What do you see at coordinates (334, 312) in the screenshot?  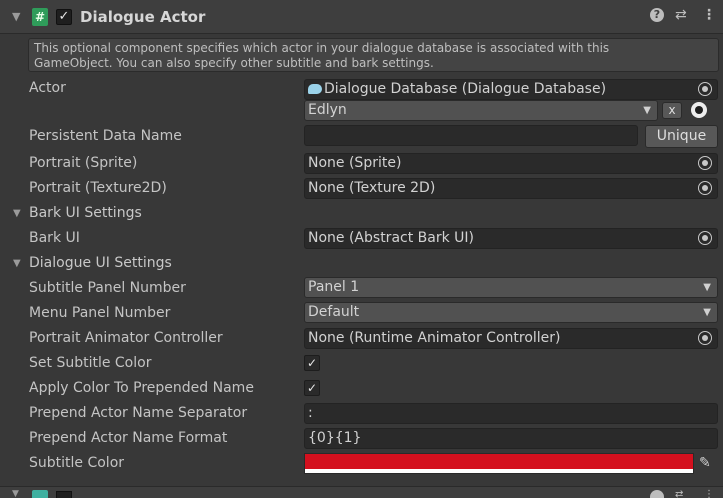 I see `menu-panel-value: Default` at bounding box center [334, 312].